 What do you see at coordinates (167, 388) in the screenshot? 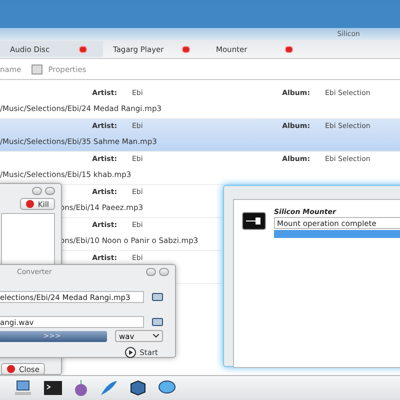
I see `chat-bubble-icon` at bounding box center [167, 388].